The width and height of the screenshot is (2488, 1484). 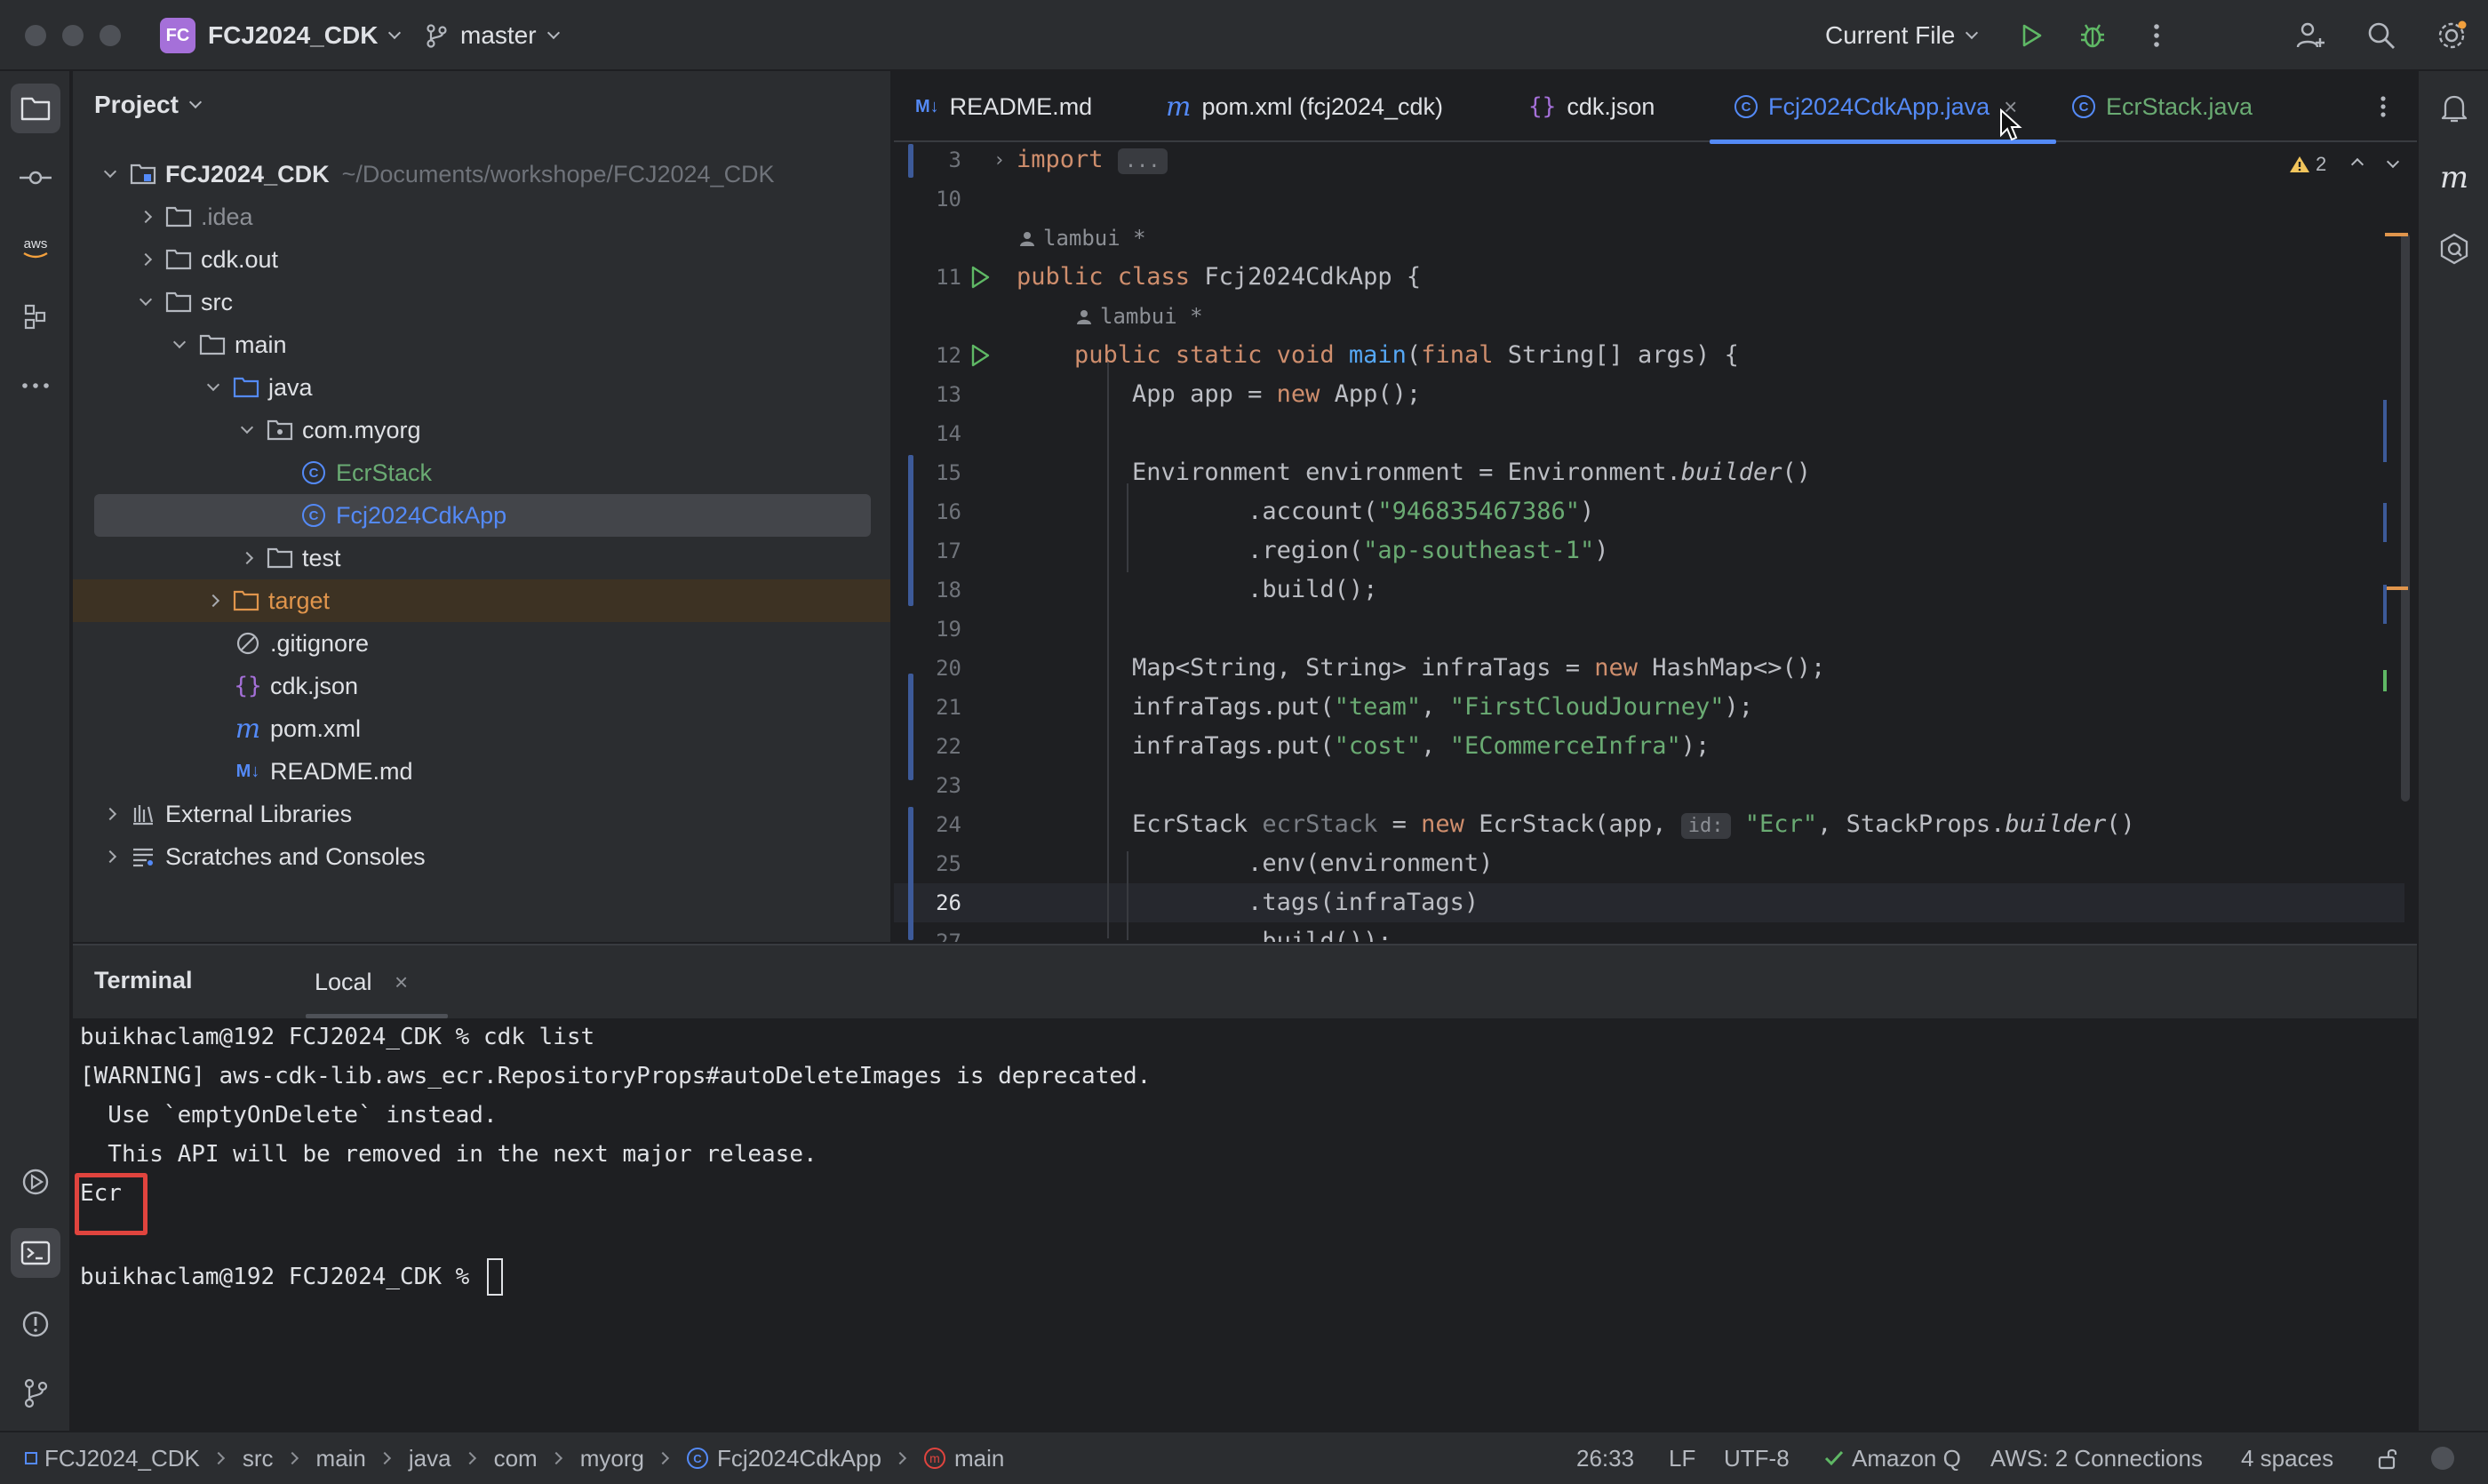 What do you see at coordinates (483, 515) in the screenshot?
I see `tree-item-fcj2024cdkapp: C Fcj2024CdkApp` at bounding box center [483, 515].